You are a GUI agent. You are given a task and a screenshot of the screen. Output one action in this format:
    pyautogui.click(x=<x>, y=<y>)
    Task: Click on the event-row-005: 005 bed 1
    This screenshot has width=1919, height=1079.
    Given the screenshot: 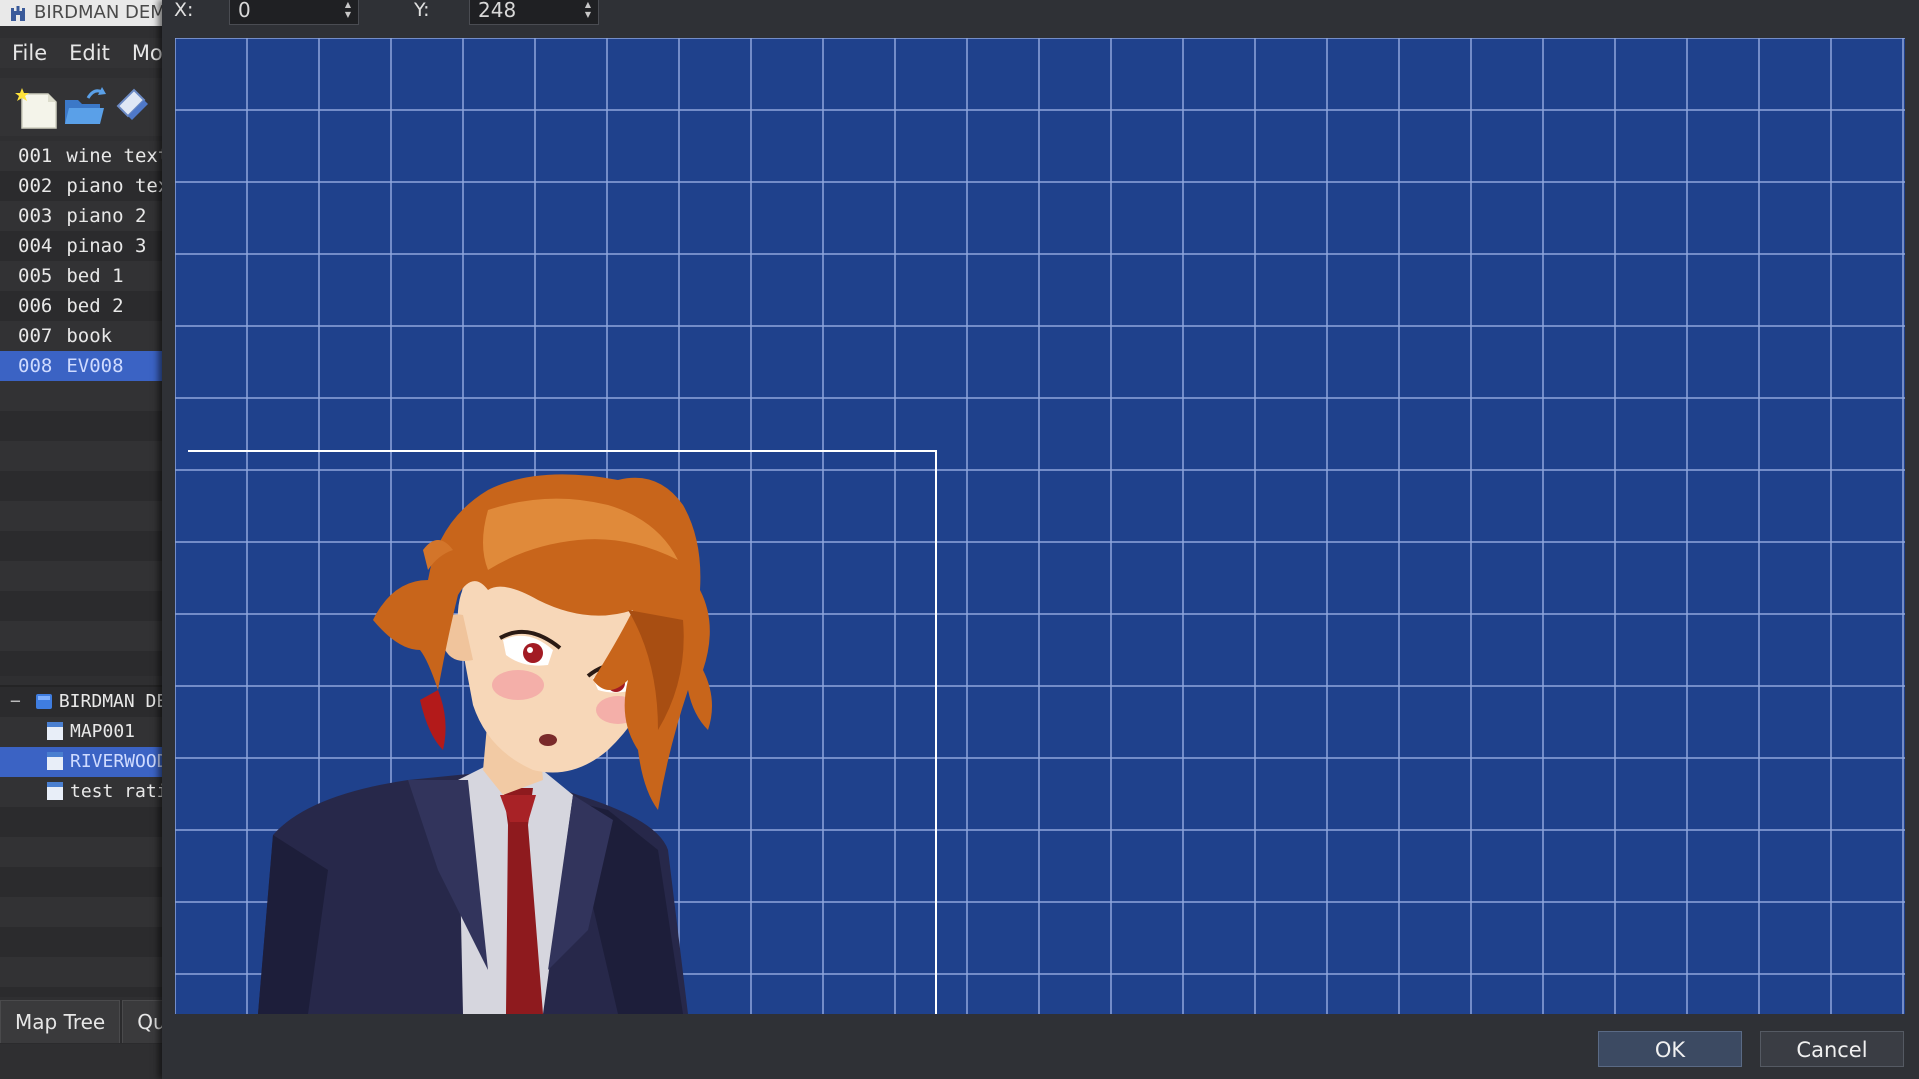 What is the action you would take?
    pyautogui.click(x=81, y=276)
    